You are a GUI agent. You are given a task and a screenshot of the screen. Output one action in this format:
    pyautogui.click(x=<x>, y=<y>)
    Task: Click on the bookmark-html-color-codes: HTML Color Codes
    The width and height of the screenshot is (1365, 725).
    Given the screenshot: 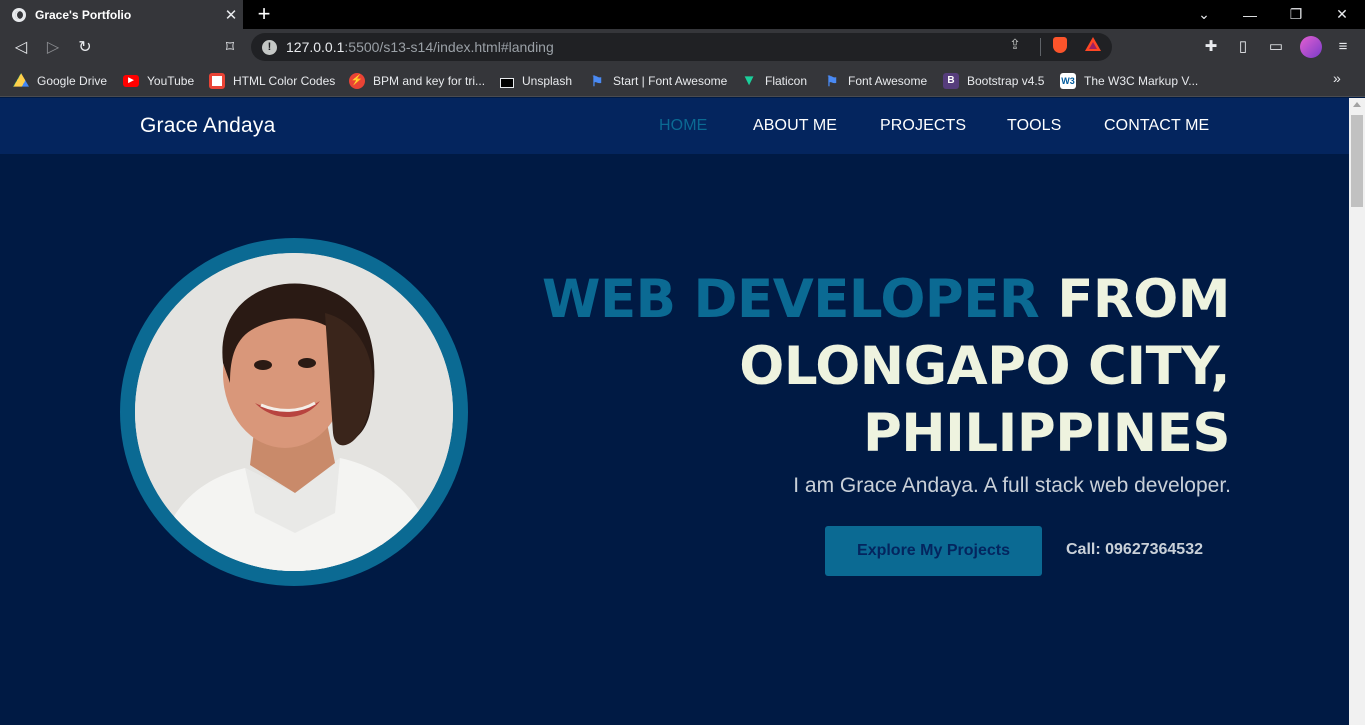 What is the action you would take?
    pyautogui.click(x=272, y=81)
    